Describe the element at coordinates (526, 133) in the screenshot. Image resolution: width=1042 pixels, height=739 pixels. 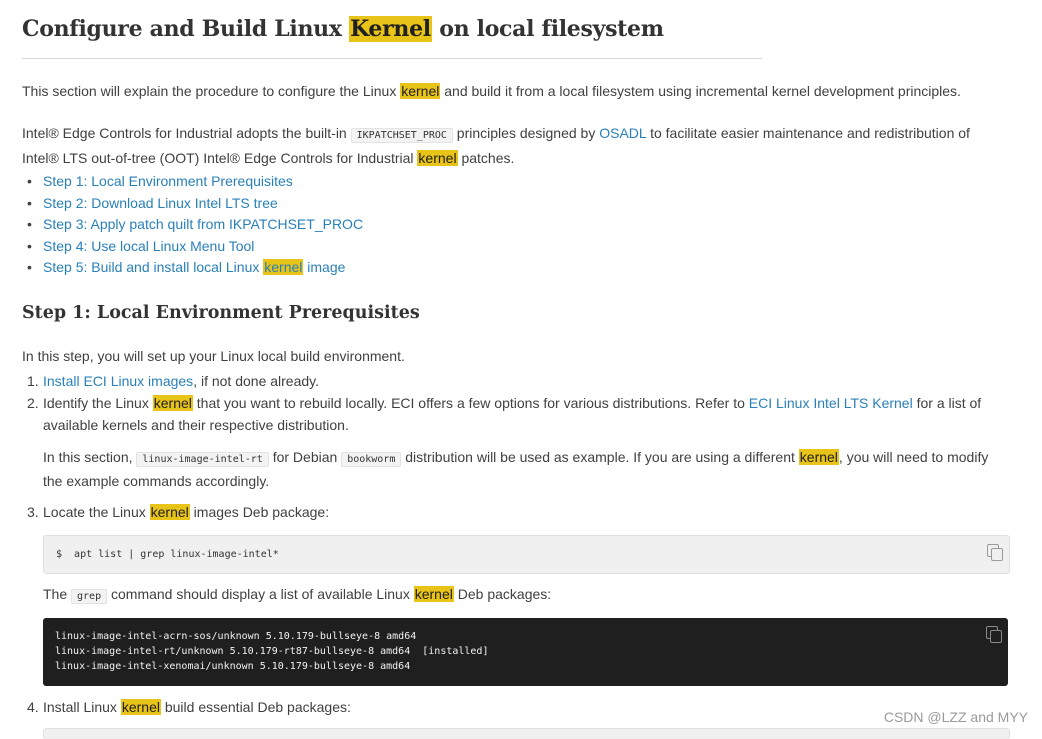
I see `intro2-text-2: principles designed by` at that location.